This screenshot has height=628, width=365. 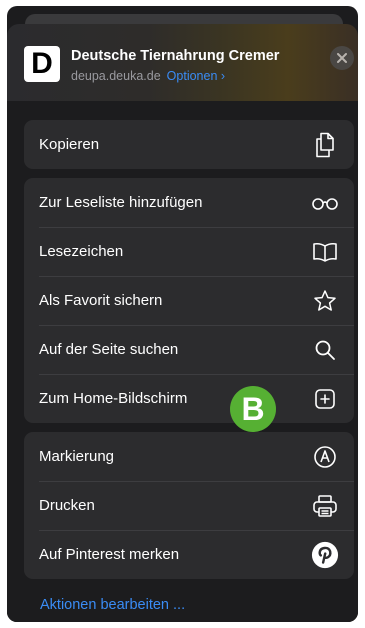 I want to click on action-group-copy: Kopieren, so click(x=189, y=144).